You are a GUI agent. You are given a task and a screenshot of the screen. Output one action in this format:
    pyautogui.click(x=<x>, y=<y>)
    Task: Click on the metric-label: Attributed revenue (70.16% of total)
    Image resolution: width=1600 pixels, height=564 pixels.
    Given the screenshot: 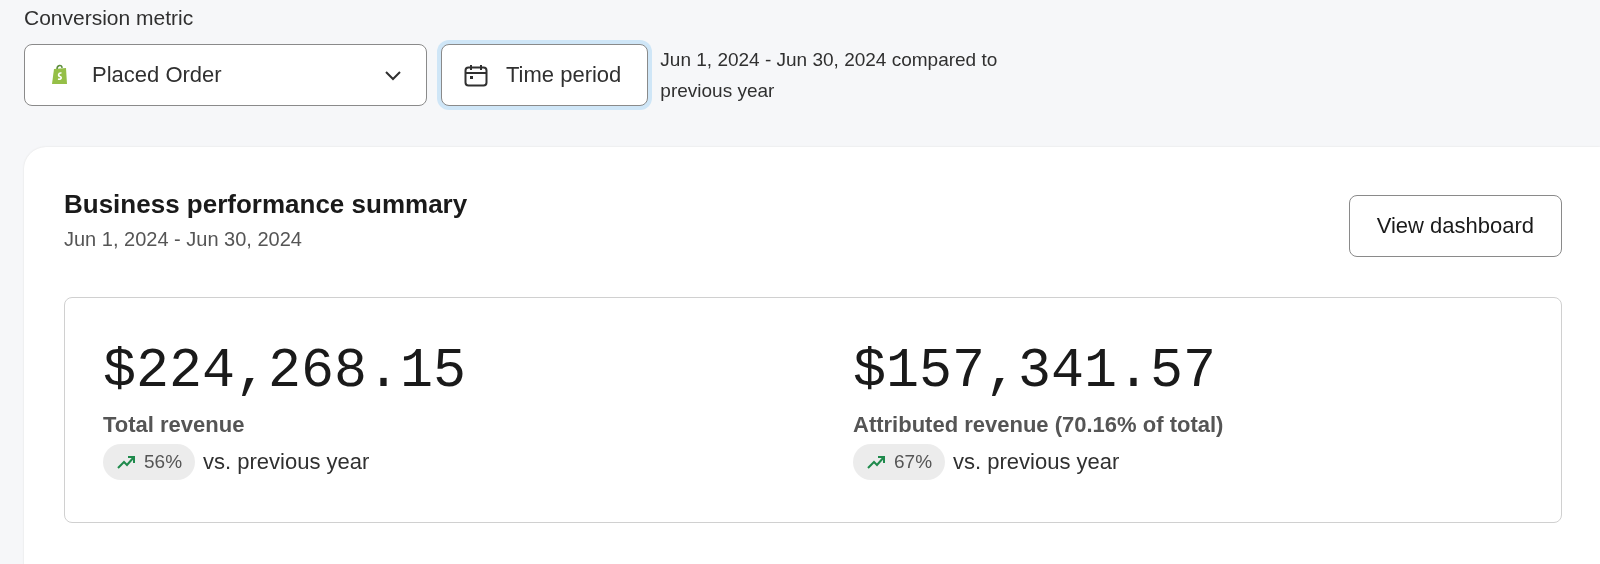 What is the action you would take?
    pyautogui.click(x=1039, y=425)
    